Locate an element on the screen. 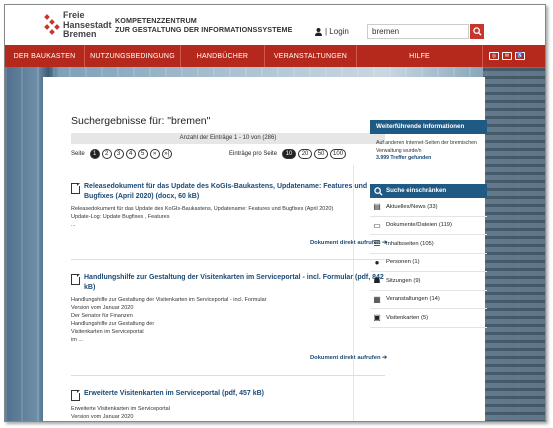  arrow-right-icon: ➔ is located at coordinates (384, 358).